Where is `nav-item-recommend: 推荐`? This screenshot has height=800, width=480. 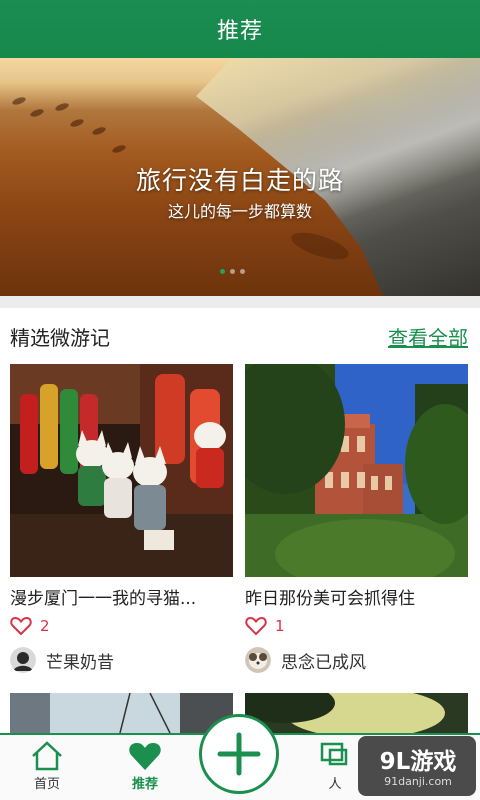
nav-item-recommend: 推荐 is located at coordinates (145, 767).